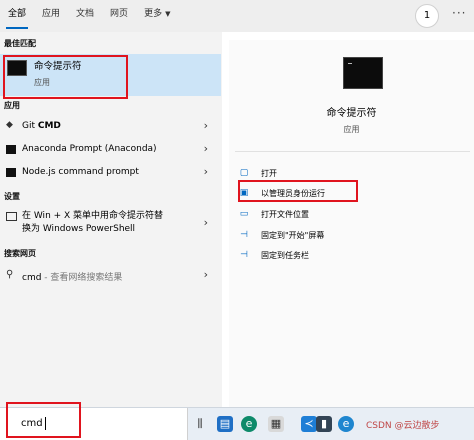  What do you see at coordinates (51, 16) in the screenshot?
I see `tab-apps: 应用` at bounding box center [51, 16].